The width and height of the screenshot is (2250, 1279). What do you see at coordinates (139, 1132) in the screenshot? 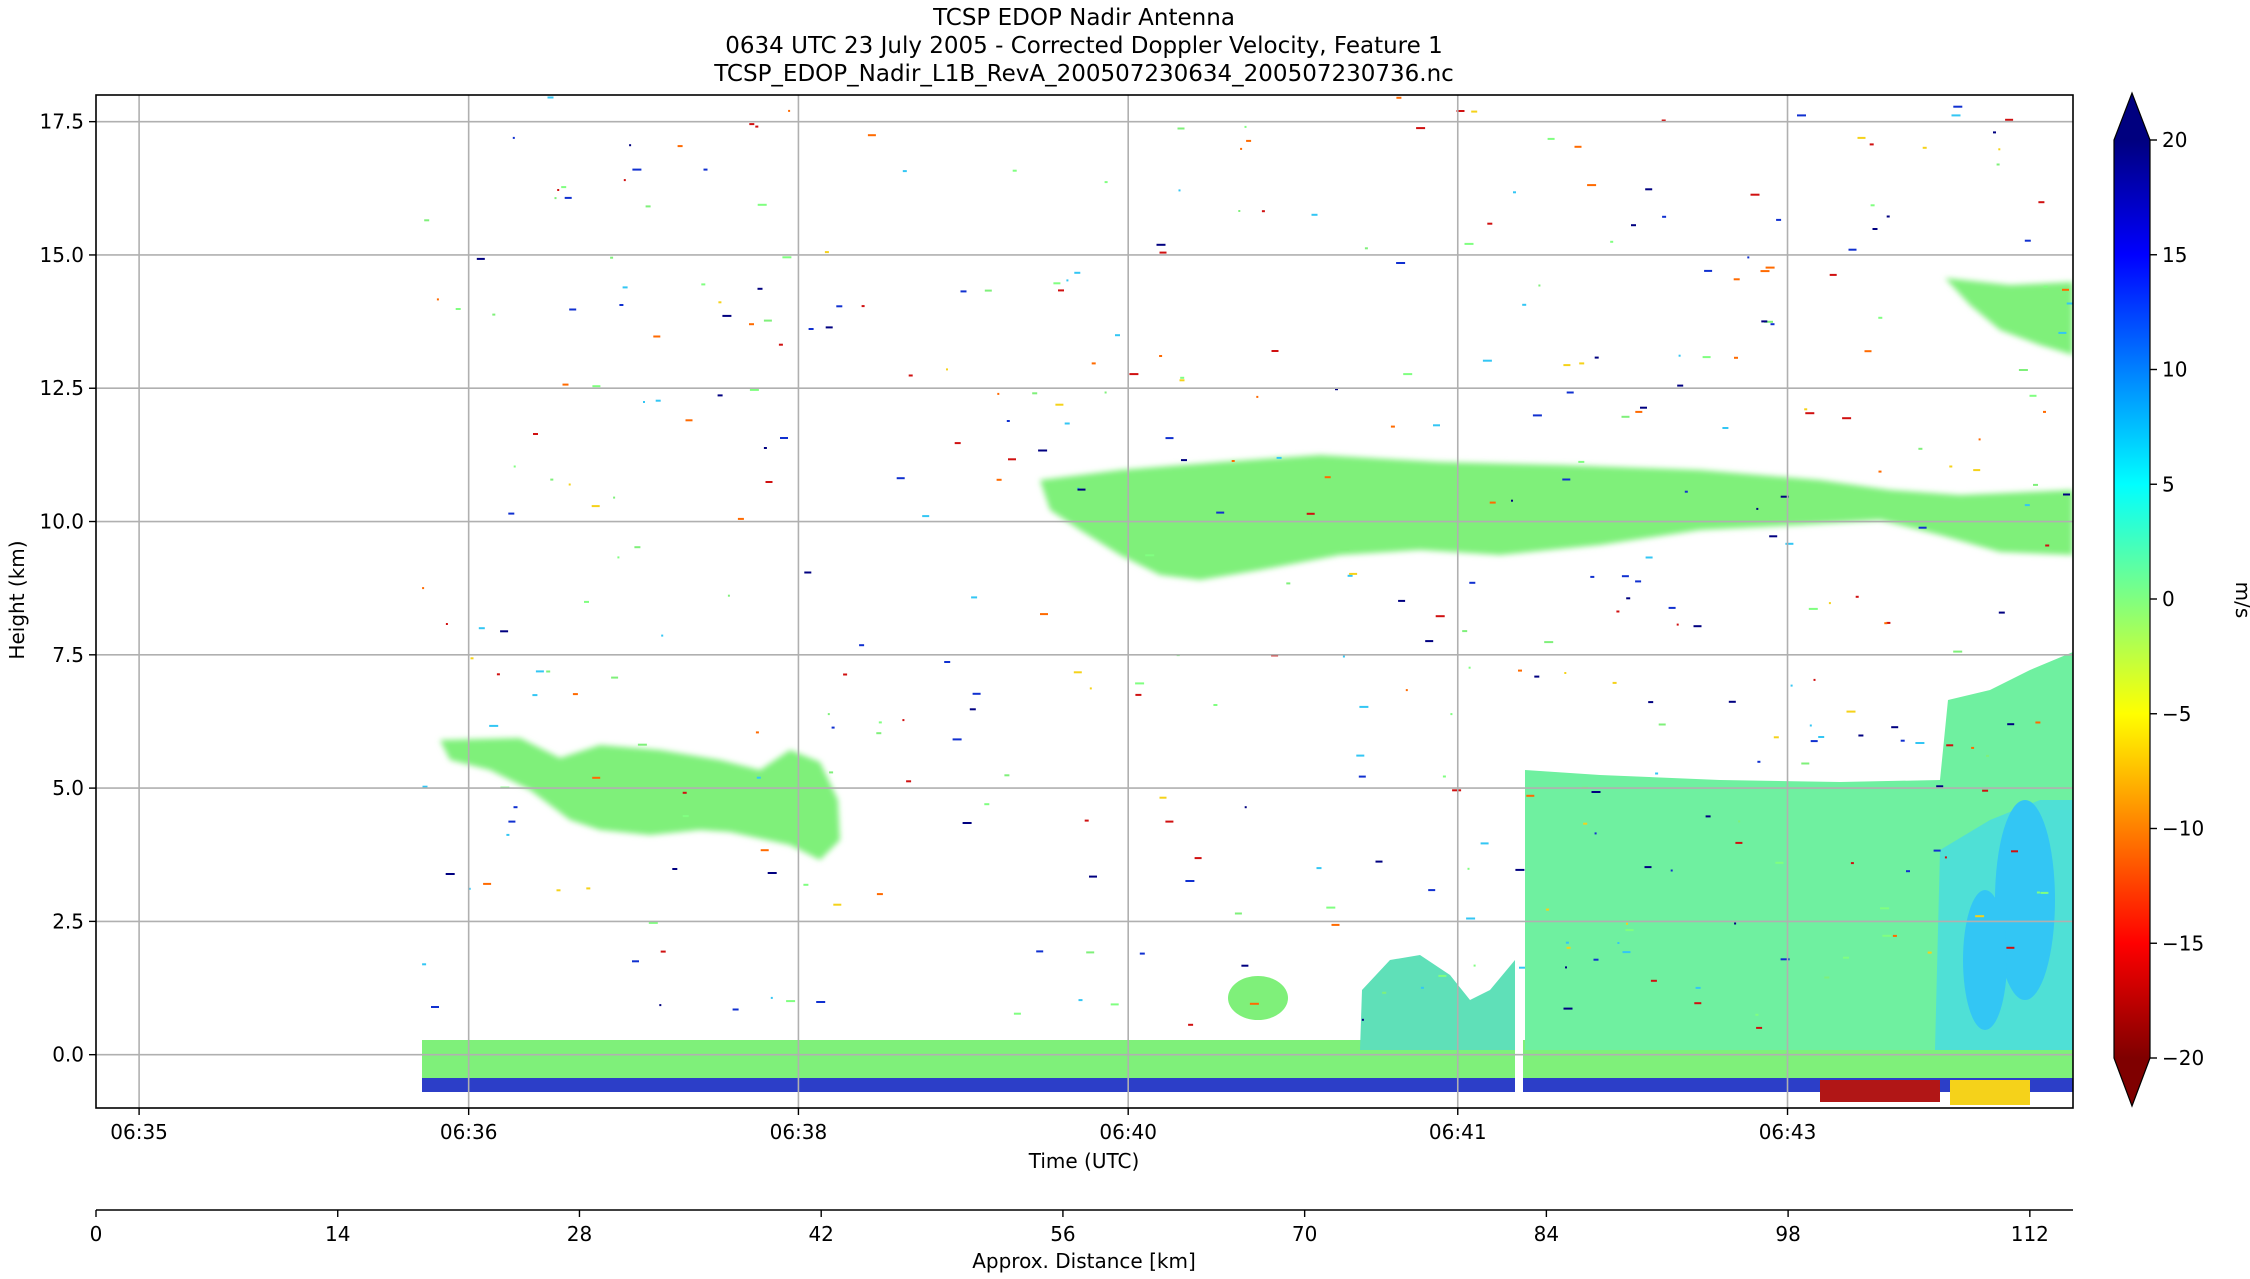
I see `x-tick-label: 06:35` at bounding box center [139, 1132].